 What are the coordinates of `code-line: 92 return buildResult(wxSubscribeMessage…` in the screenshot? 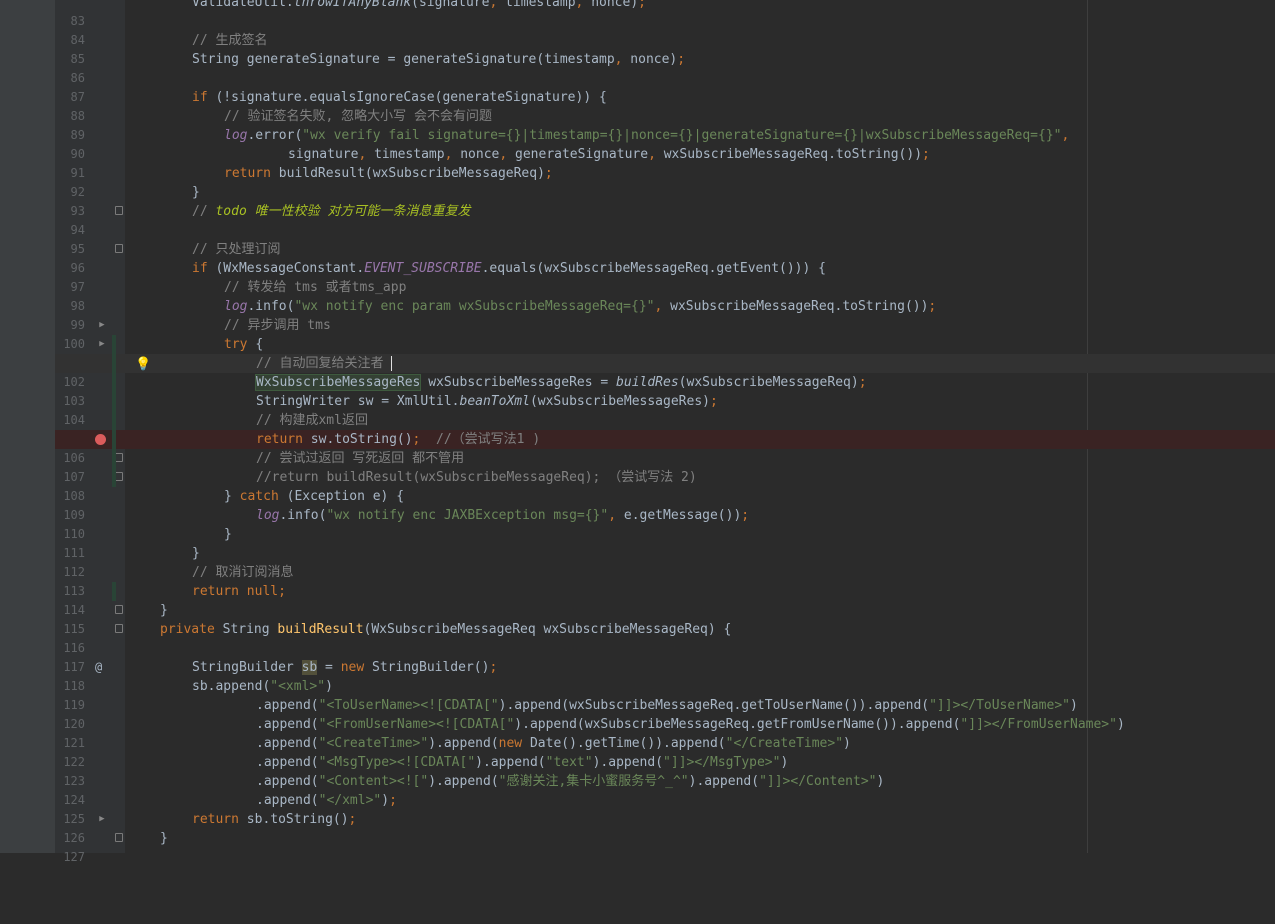 It's located at (665, 181).